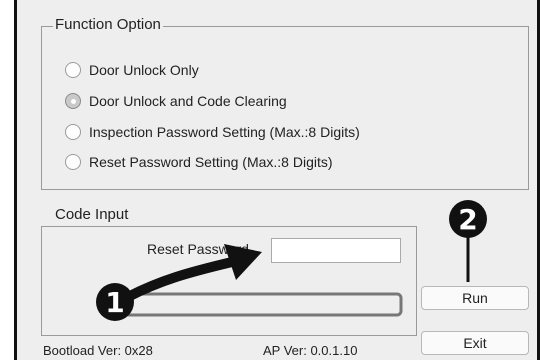  I want to click on option-door-unlock-only: Door Unlock Only, so click(132, 70).